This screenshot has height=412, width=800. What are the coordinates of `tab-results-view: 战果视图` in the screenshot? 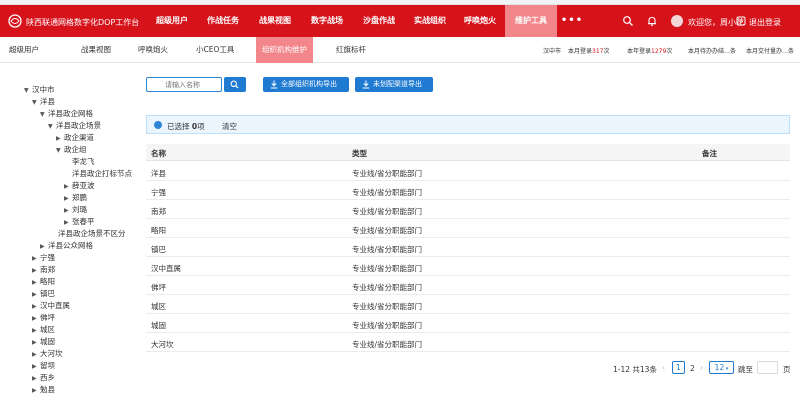 It's located at (96, 50).